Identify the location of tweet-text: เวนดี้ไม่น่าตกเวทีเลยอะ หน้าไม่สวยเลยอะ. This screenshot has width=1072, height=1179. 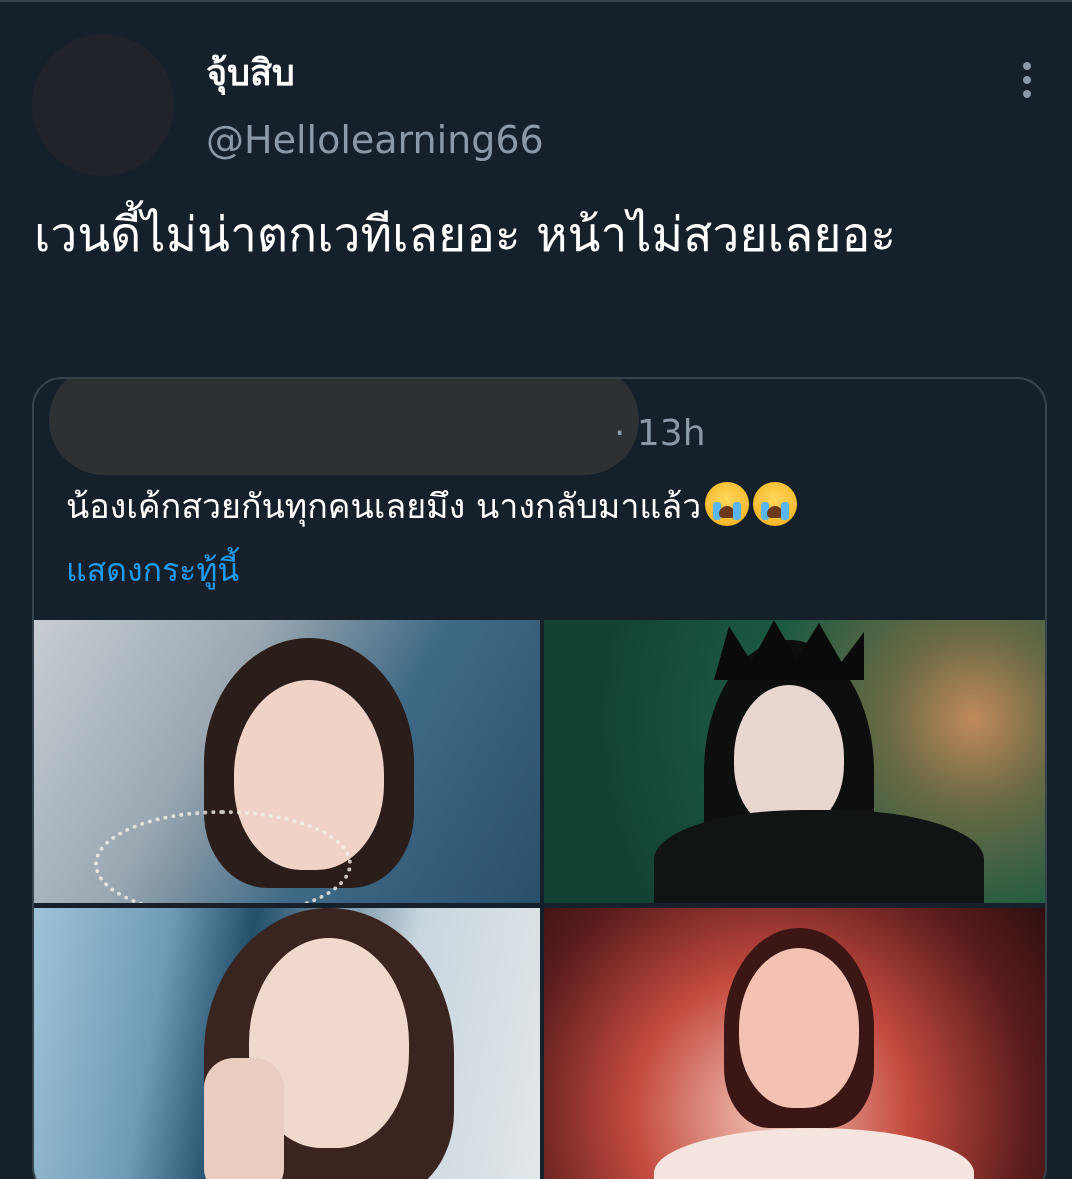
(465, 235).